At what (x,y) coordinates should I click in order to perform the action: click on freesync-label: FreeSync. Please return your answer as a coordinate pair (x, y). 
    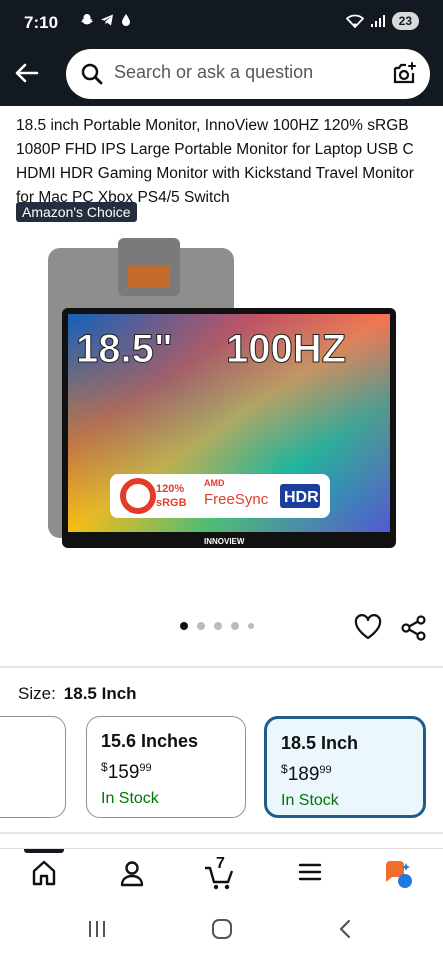
    Looking at the image, I should click on (236, 499).